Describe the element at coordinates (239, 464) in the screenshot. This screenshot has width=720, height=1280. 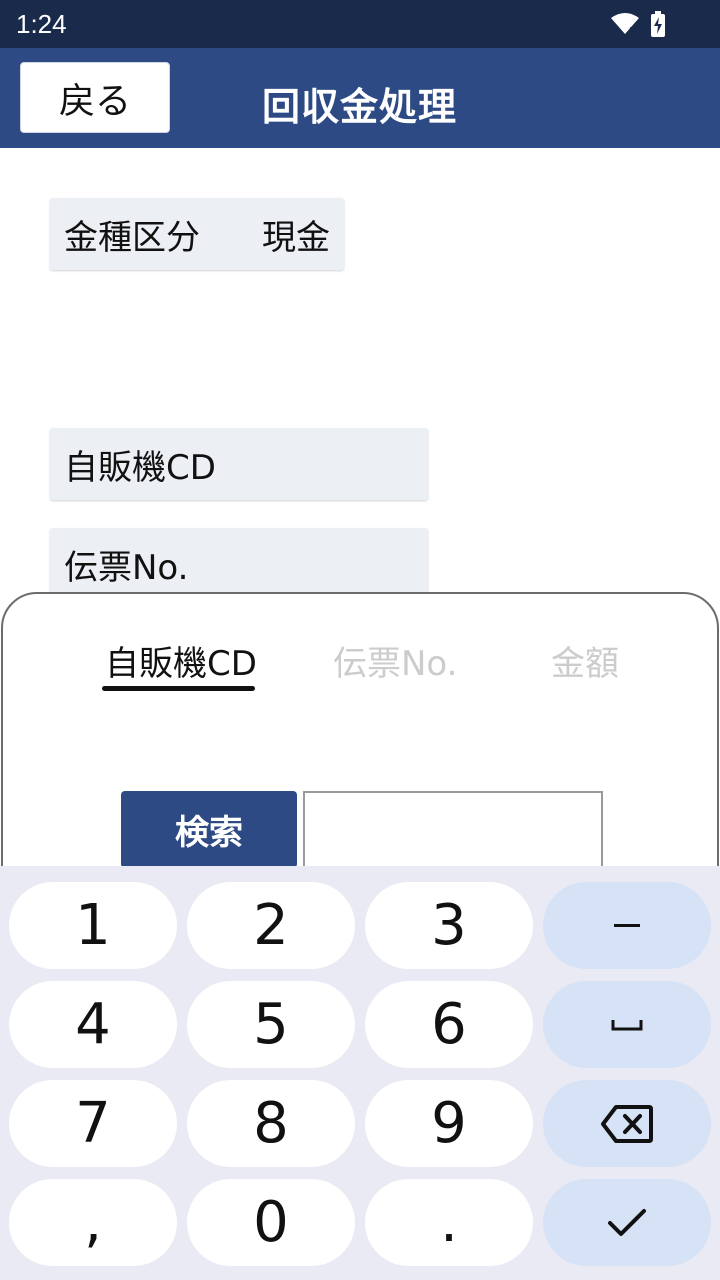
I see `vending-machine-field: 自販機CD` at that location.